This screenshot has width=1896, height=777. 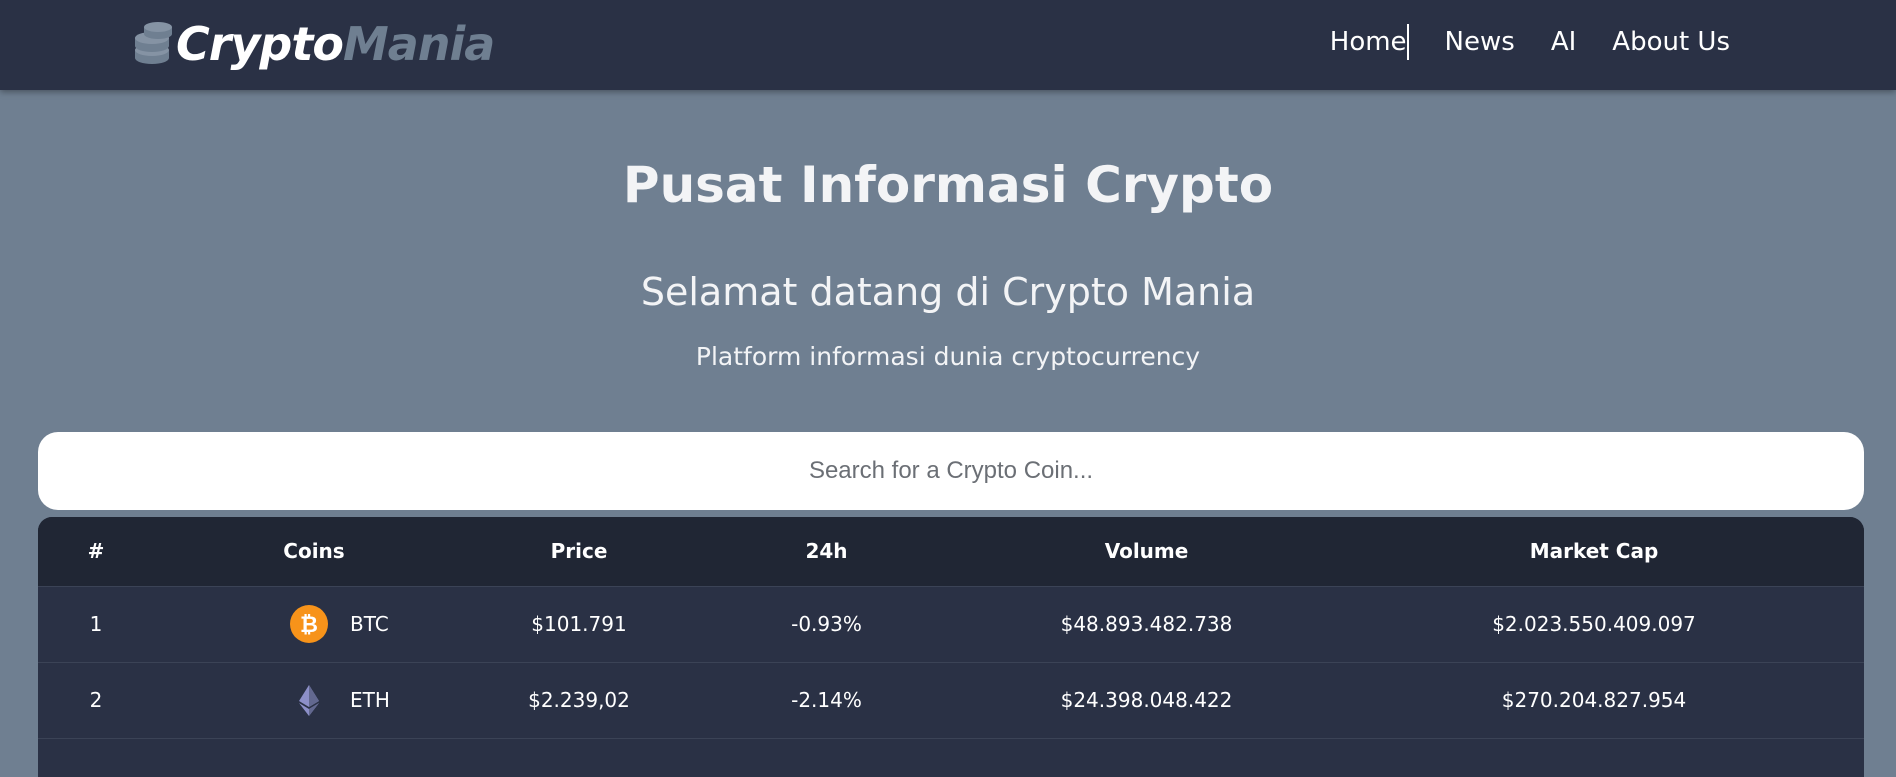 What do you see at coordinates (579, 552) in the screenshot?
I see `header-price: Price` at bounding box center [579, 552].